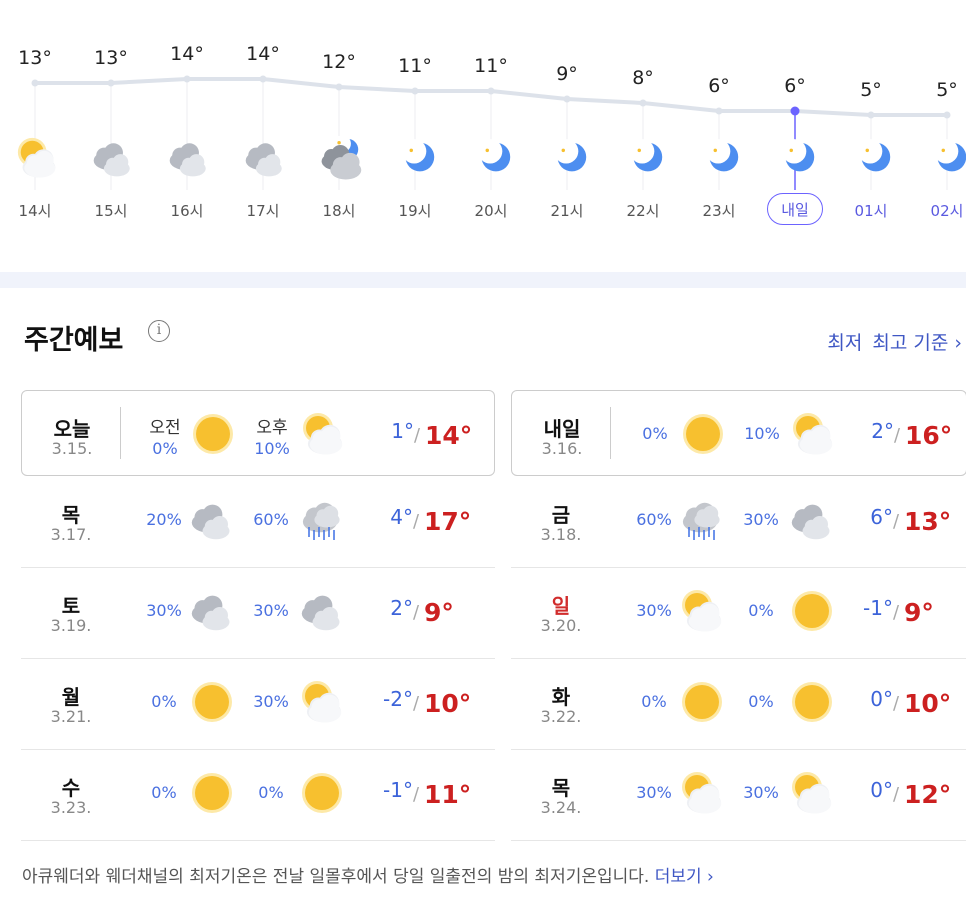  I want to click on hour-time: 18시, so click(339, 211).